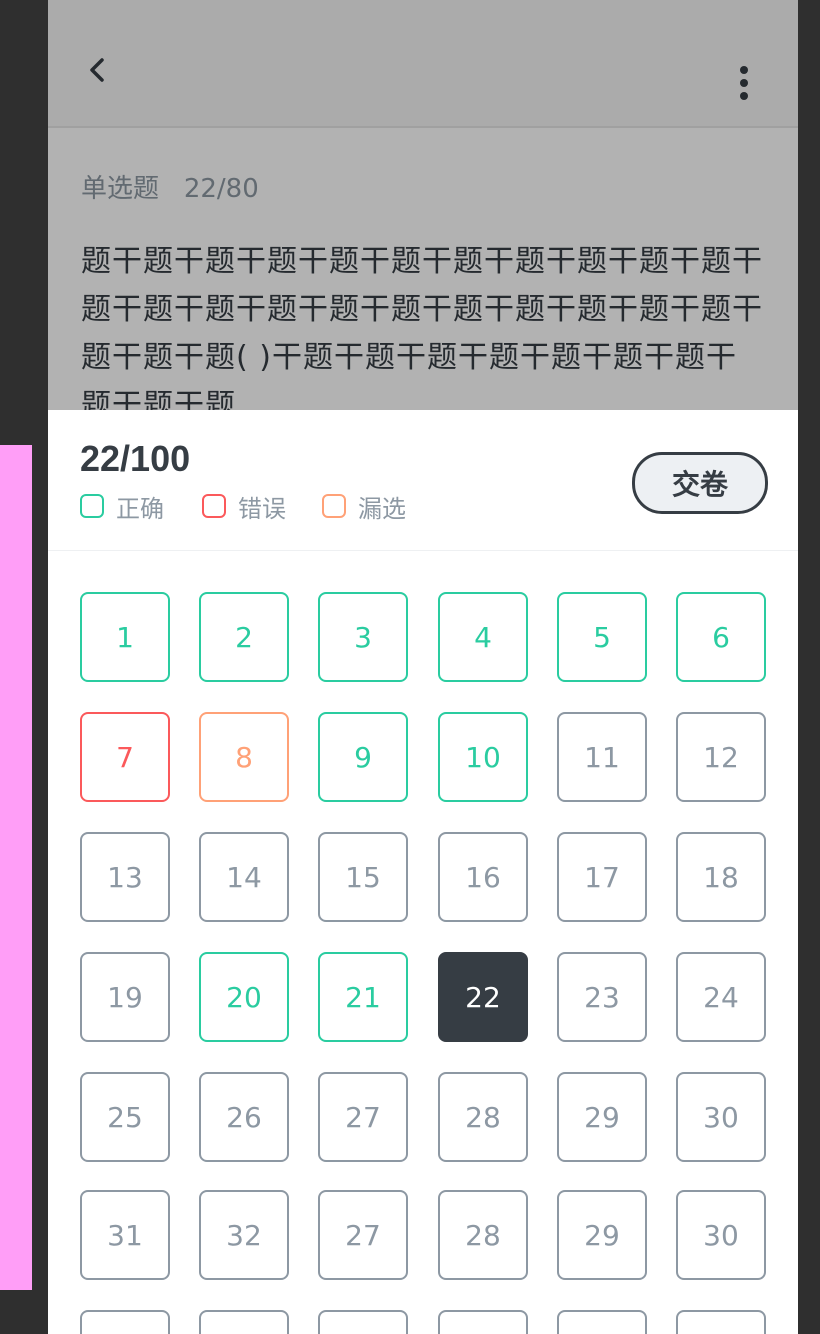 This screenshot has height=1334, width=820. Describe the element at coordinates (602, 877) in the screenshot. I see `question-number-cell: 17` at that location.